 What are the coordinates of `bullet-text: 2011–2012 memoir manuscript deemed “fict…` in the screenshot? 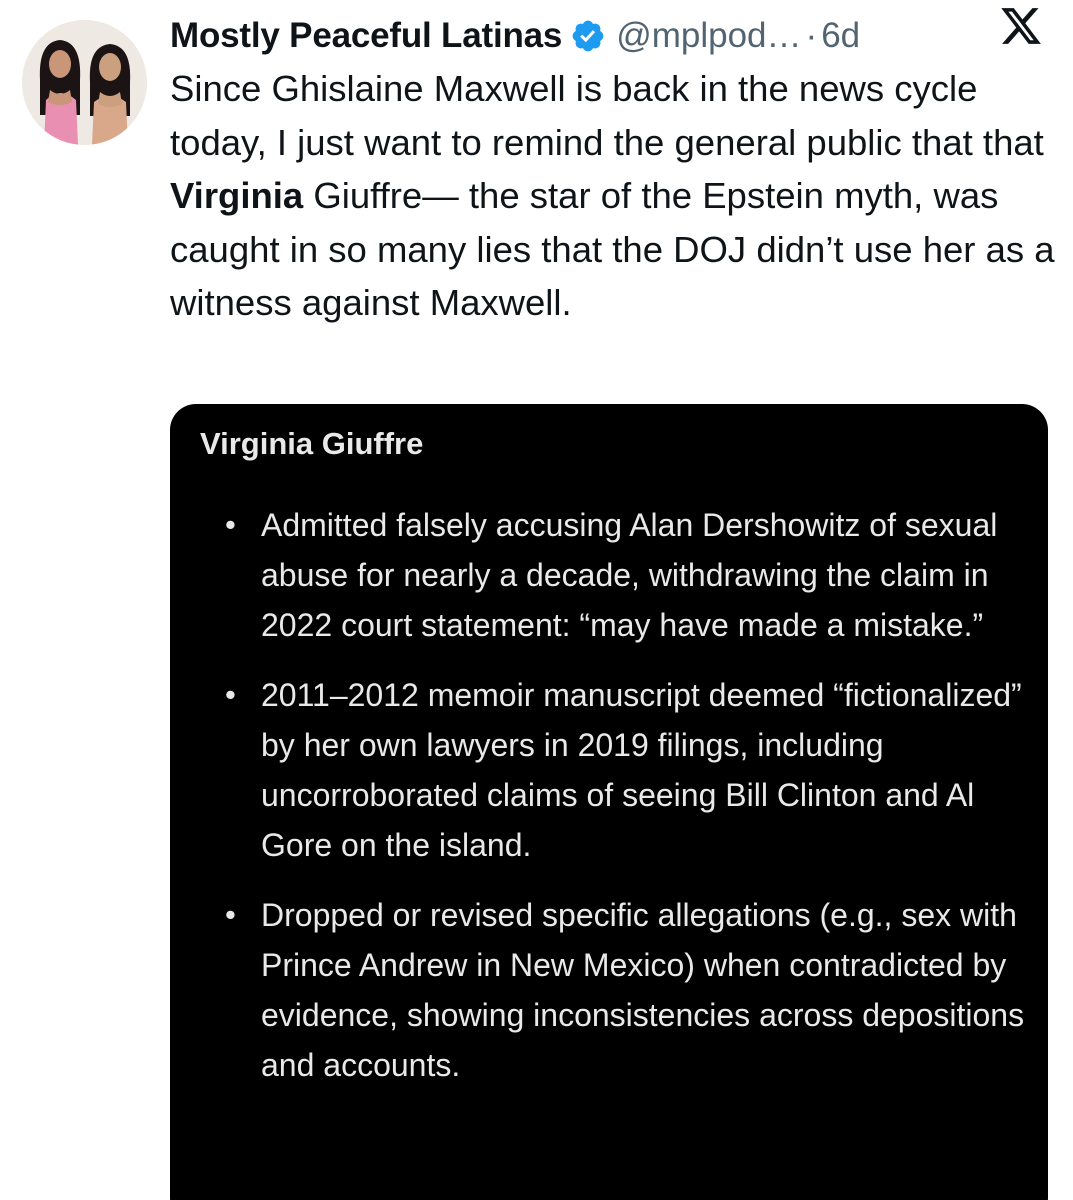 It's located at (641, 770).